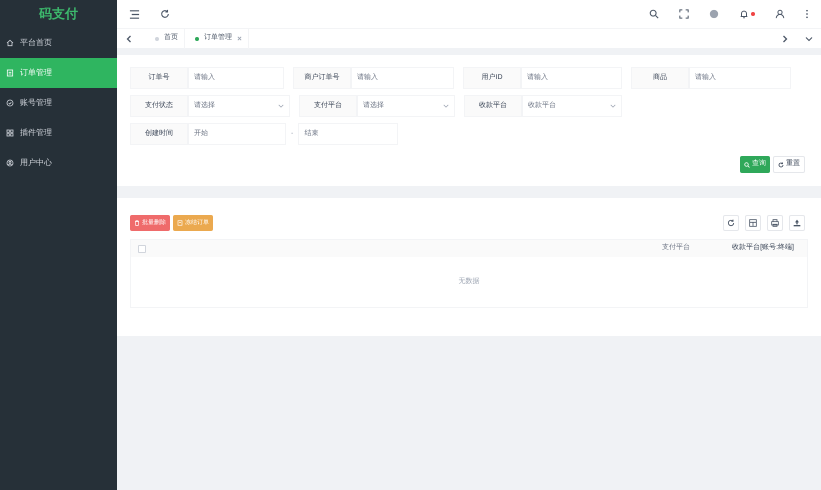 The height and width of the screenshot is (490, 821). Describe the element at coordinates (137, 223) in the screenshot. I see `trash-icon` at that location.